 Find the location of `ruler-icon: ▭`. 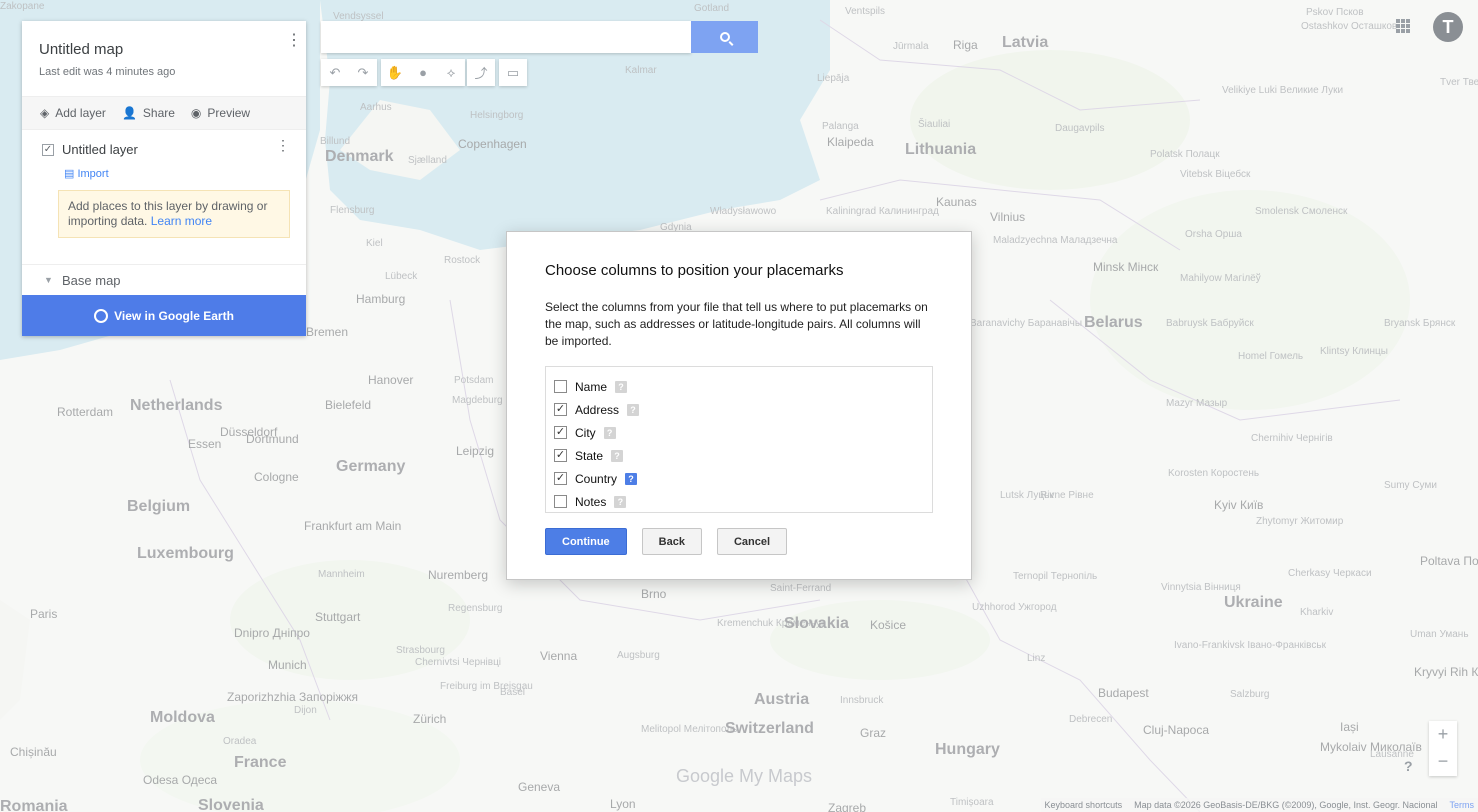

ruler-icon: ▭ is located at coordinates (513, 72).